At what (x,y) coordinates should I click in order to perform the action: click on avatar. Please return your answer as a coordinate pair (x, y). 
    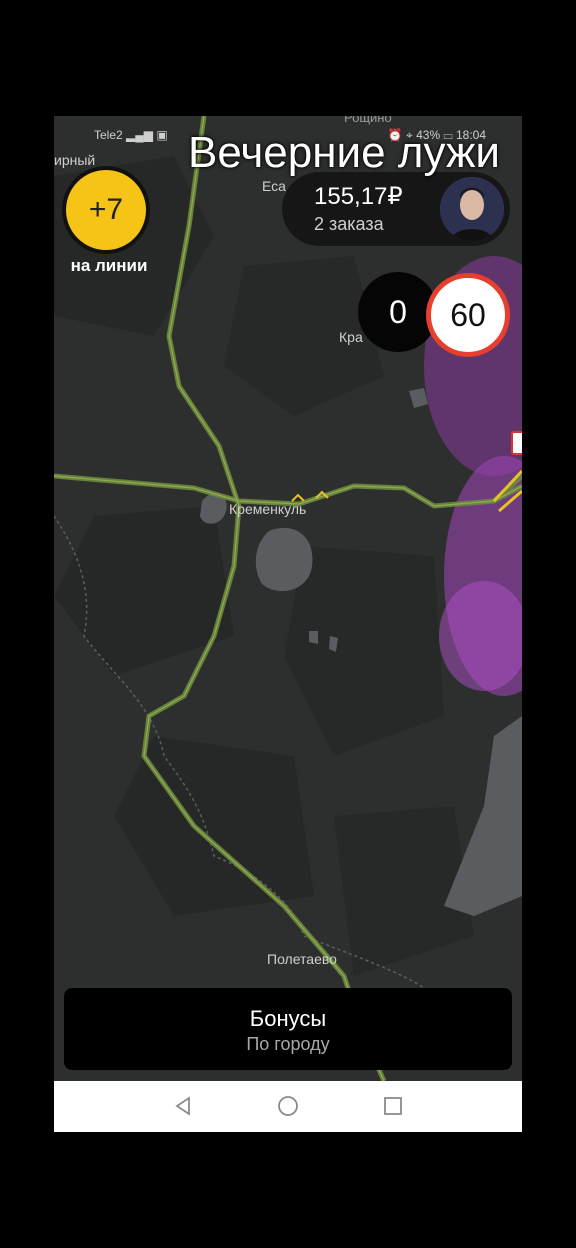
    Looking at the image, I should click on (472, 209).